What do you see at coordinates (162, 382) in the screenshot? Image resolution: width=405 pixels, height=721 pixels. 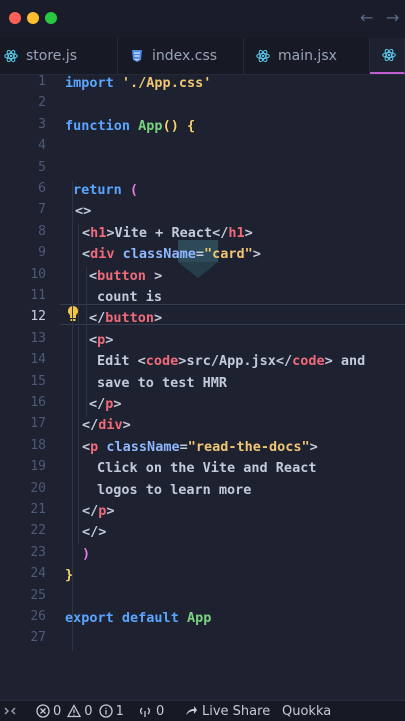 I see `code-line-15: save to test HMR` at bounding box center [162, 382].